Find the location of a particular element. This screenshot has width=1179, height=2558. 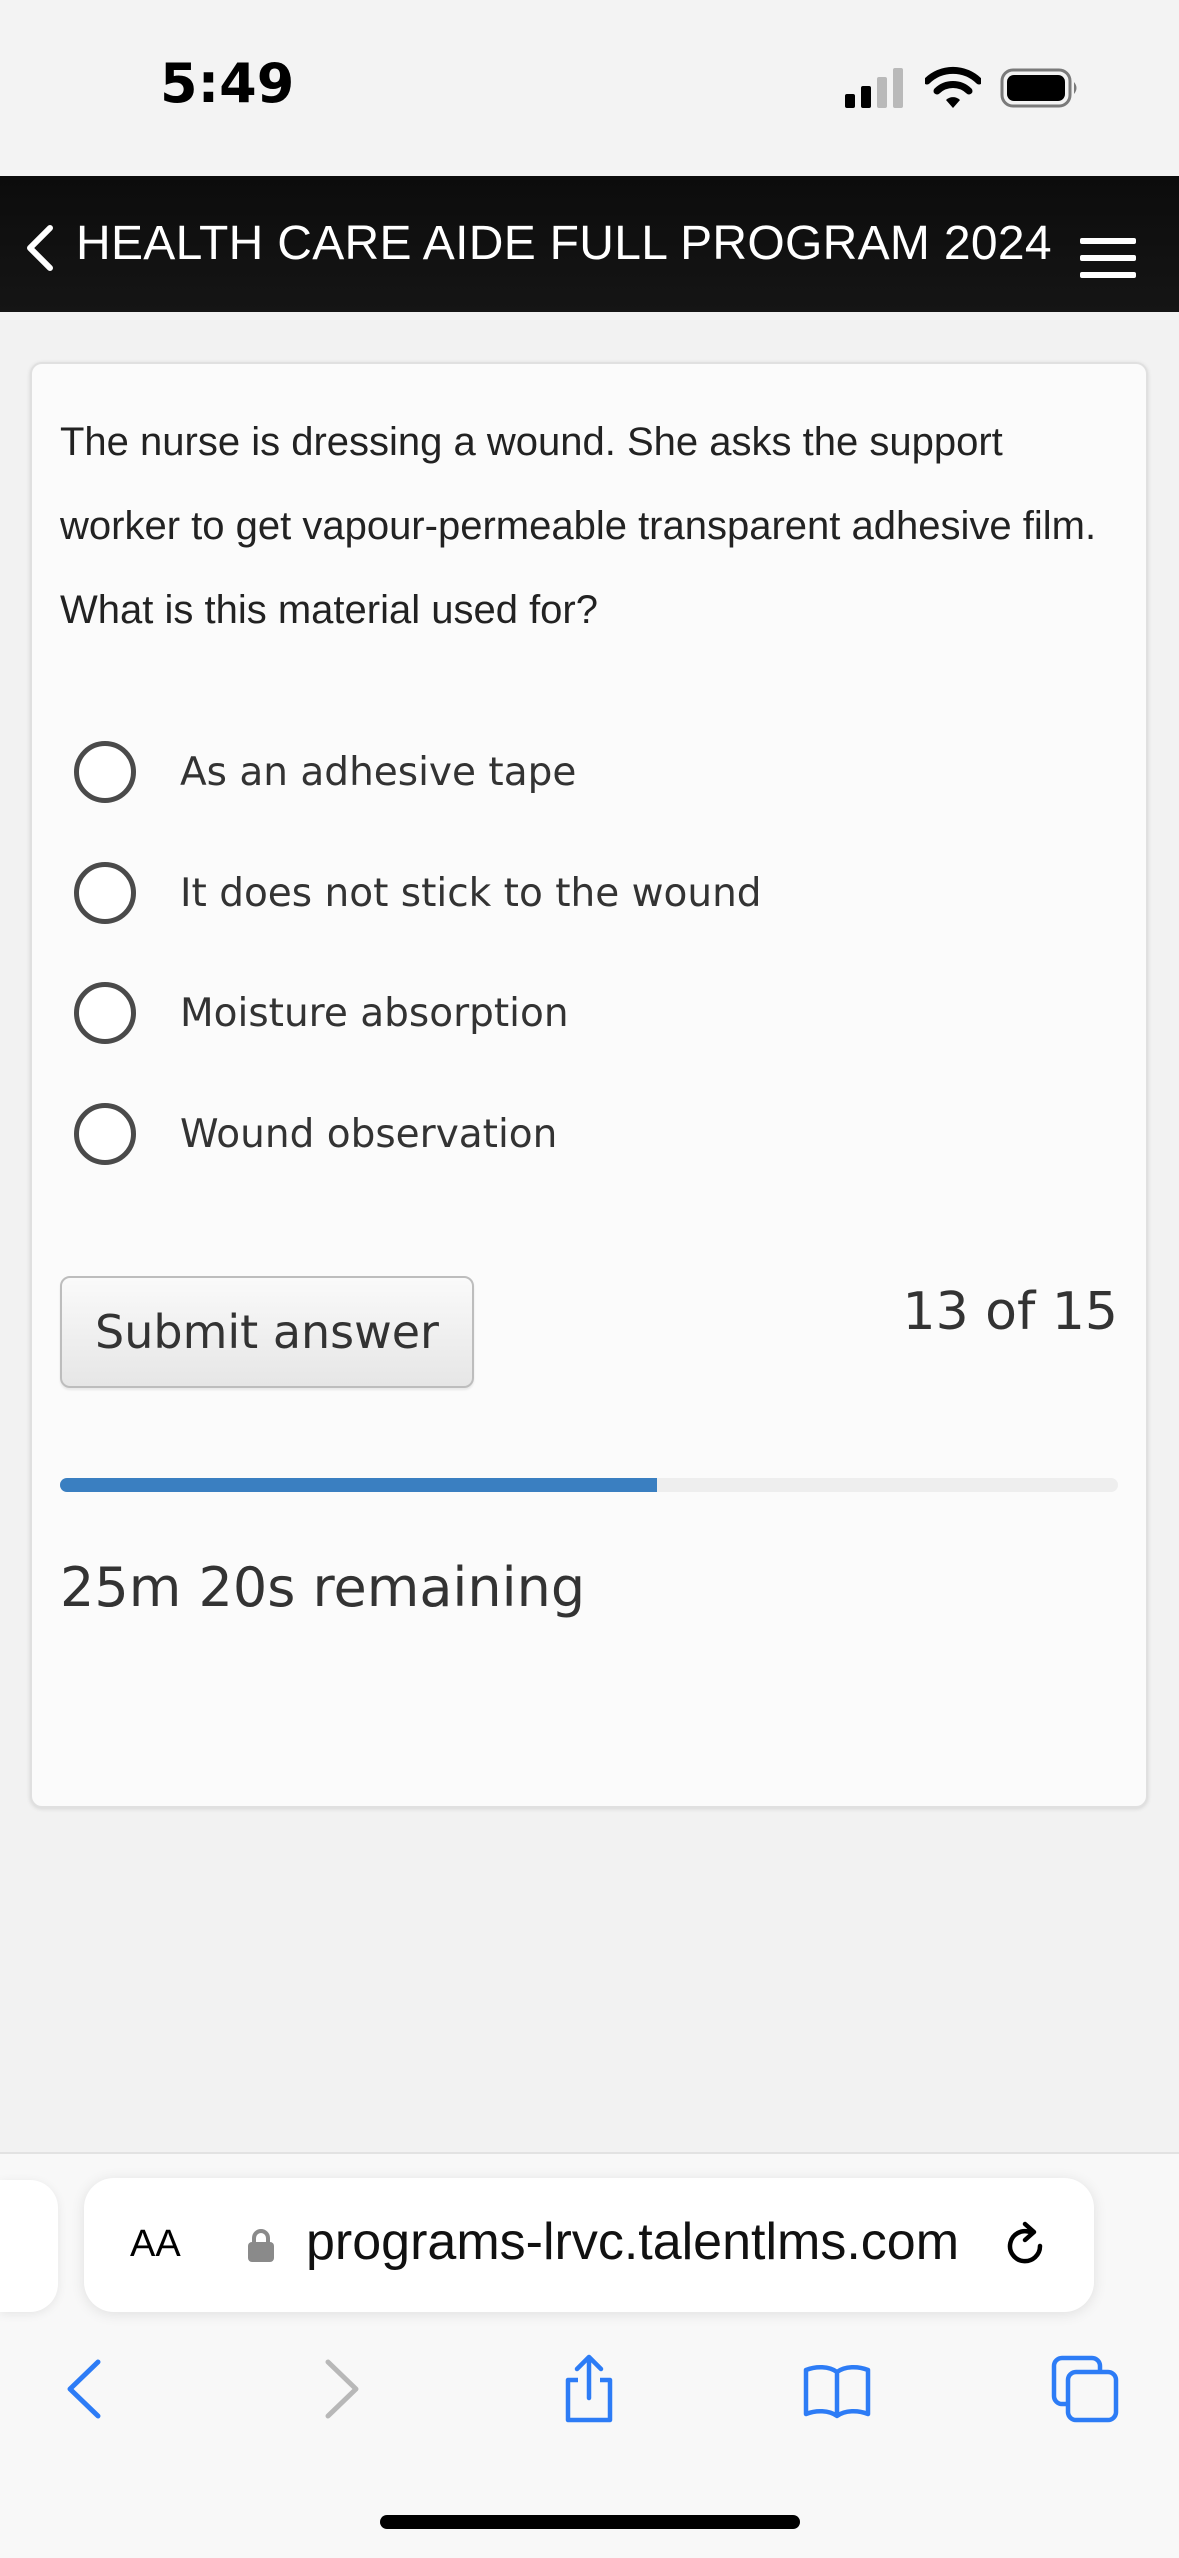

back-chevron-icon is located at coordinates (40, 248).